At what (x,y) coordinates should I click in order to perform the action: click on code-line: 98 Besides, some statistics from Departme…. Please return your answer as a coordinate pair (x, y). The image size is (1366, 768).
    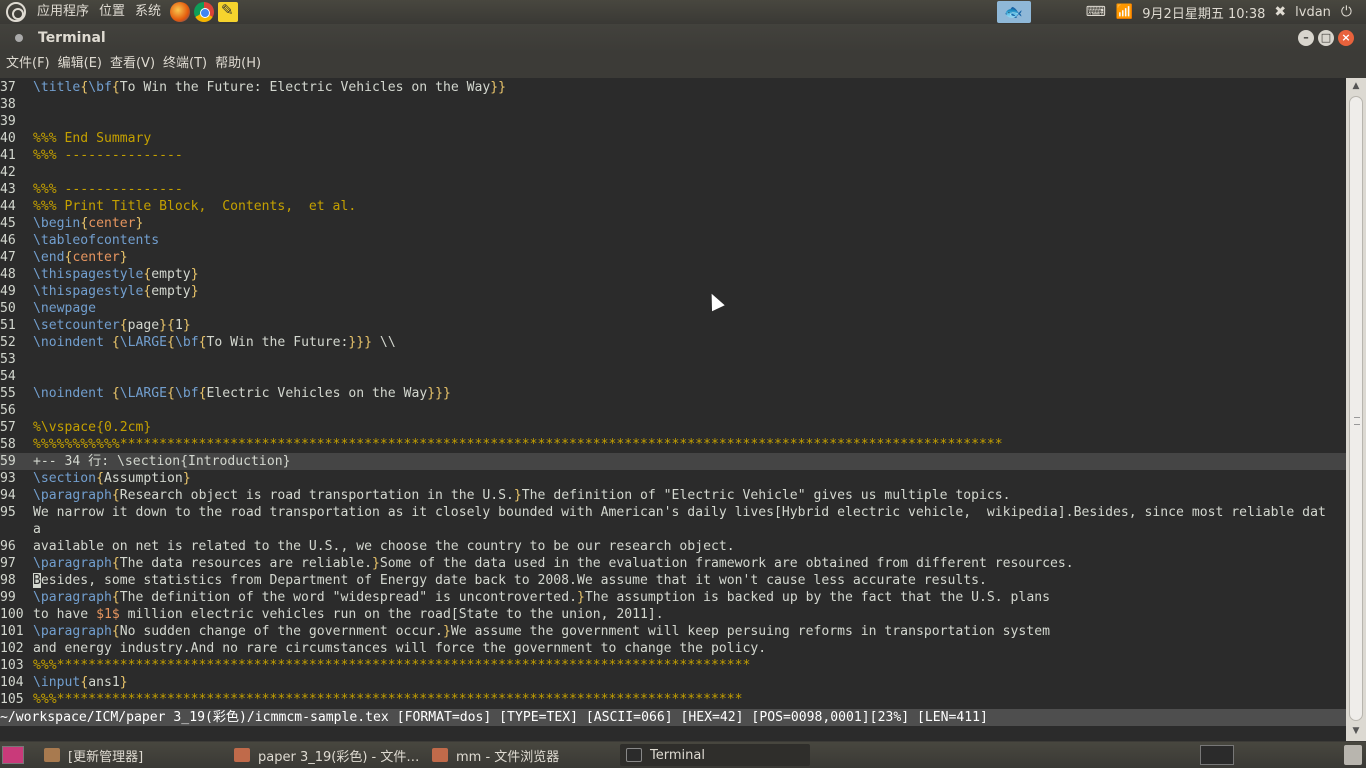
    Looking at the image, I should click on (673, 580).